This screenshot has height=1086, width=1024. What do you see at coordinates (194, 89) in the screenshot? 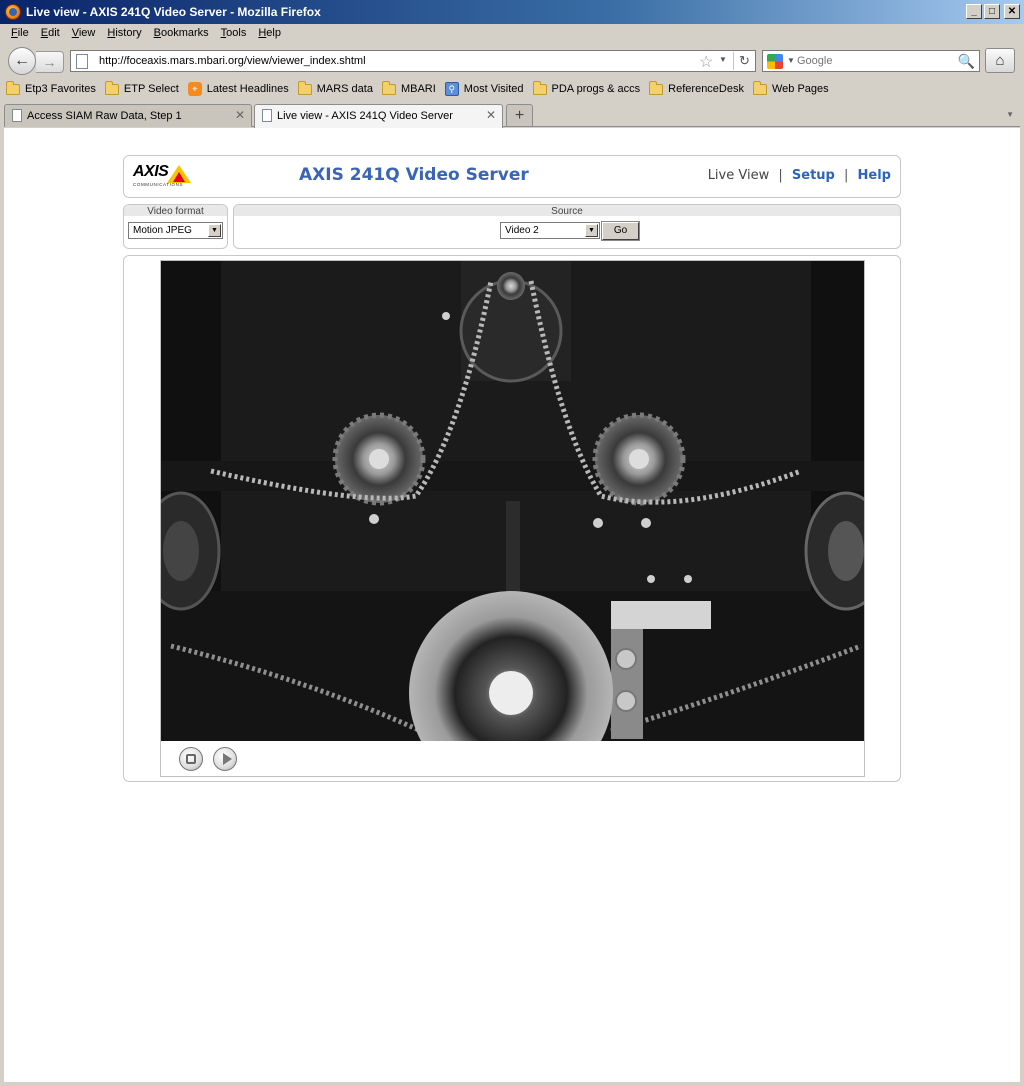
I see `rss-icon: ⌖` at bounding box center [194, 89].